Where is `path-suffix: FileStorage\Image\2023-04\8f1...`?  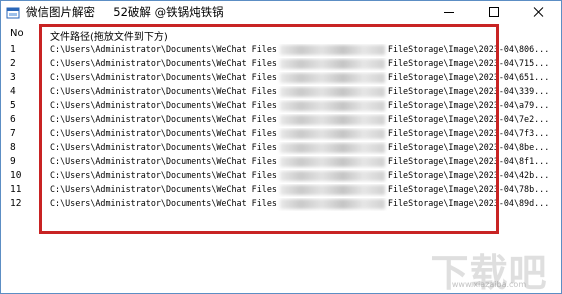
path-suffix: FileStorage\Image\2023-04\8f1... is located at coordinates (467, 161).